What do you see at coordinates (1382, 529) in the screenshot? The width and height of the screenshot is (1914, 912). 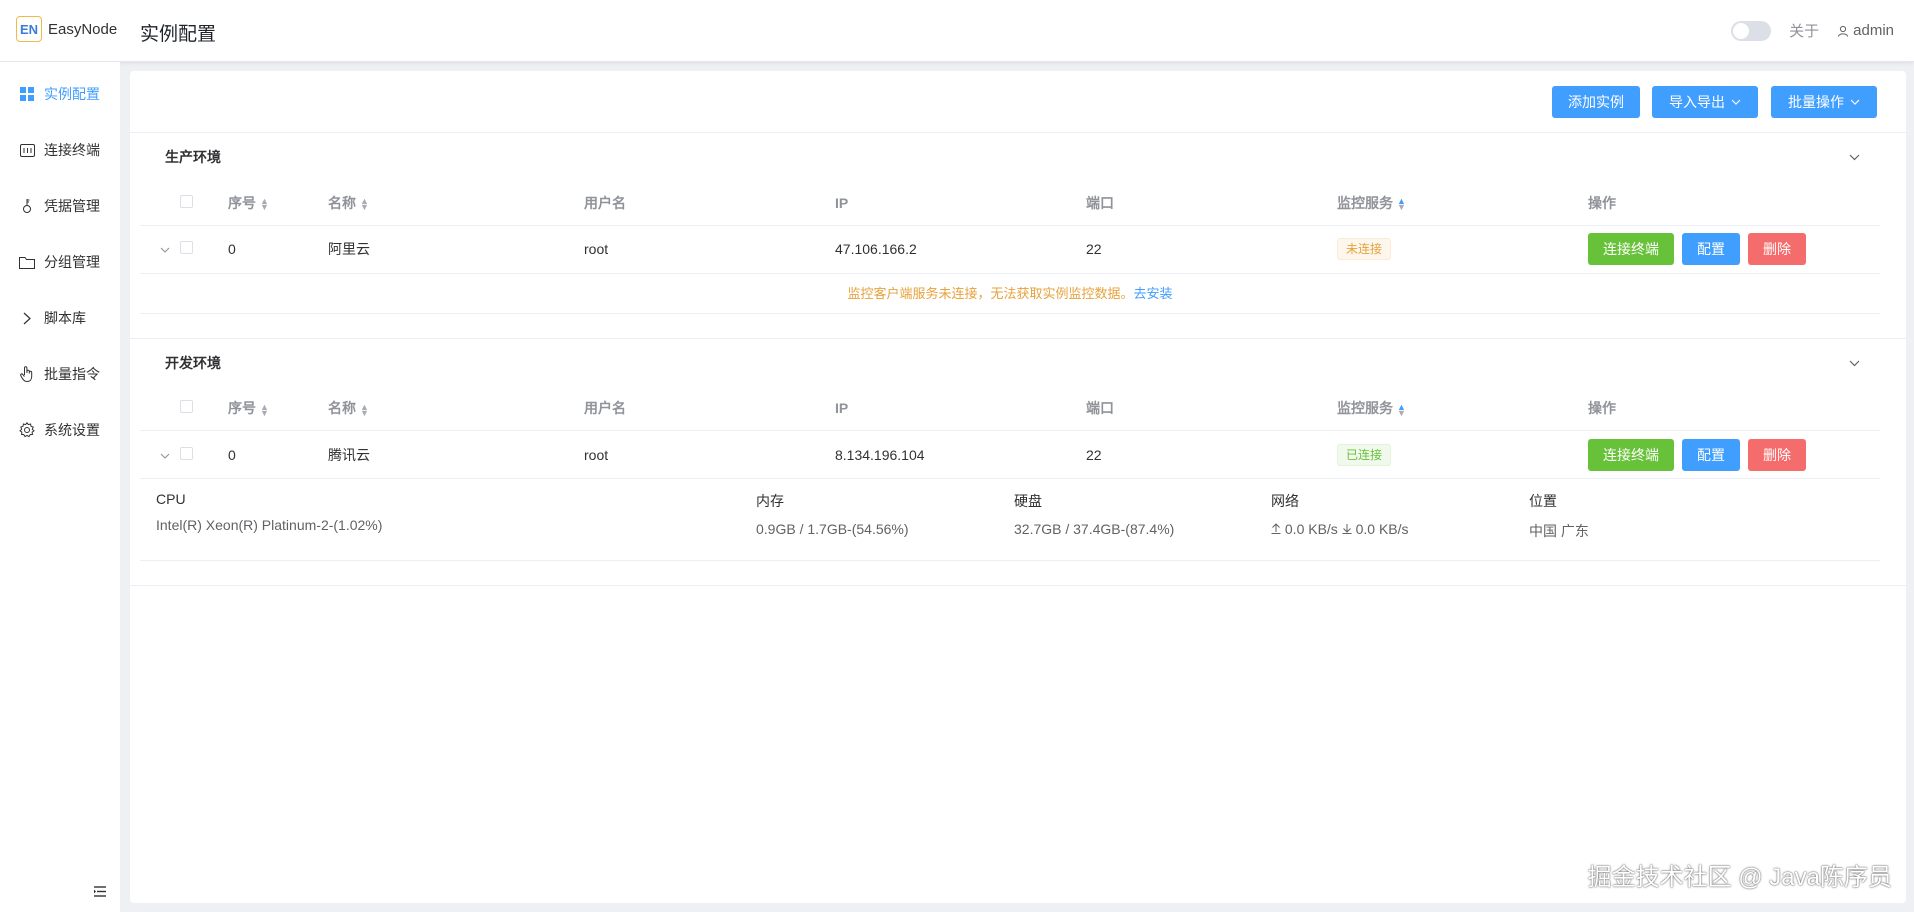 I see `net-down-value: 0.0 KB/s` at bounding box center [1382, 529].